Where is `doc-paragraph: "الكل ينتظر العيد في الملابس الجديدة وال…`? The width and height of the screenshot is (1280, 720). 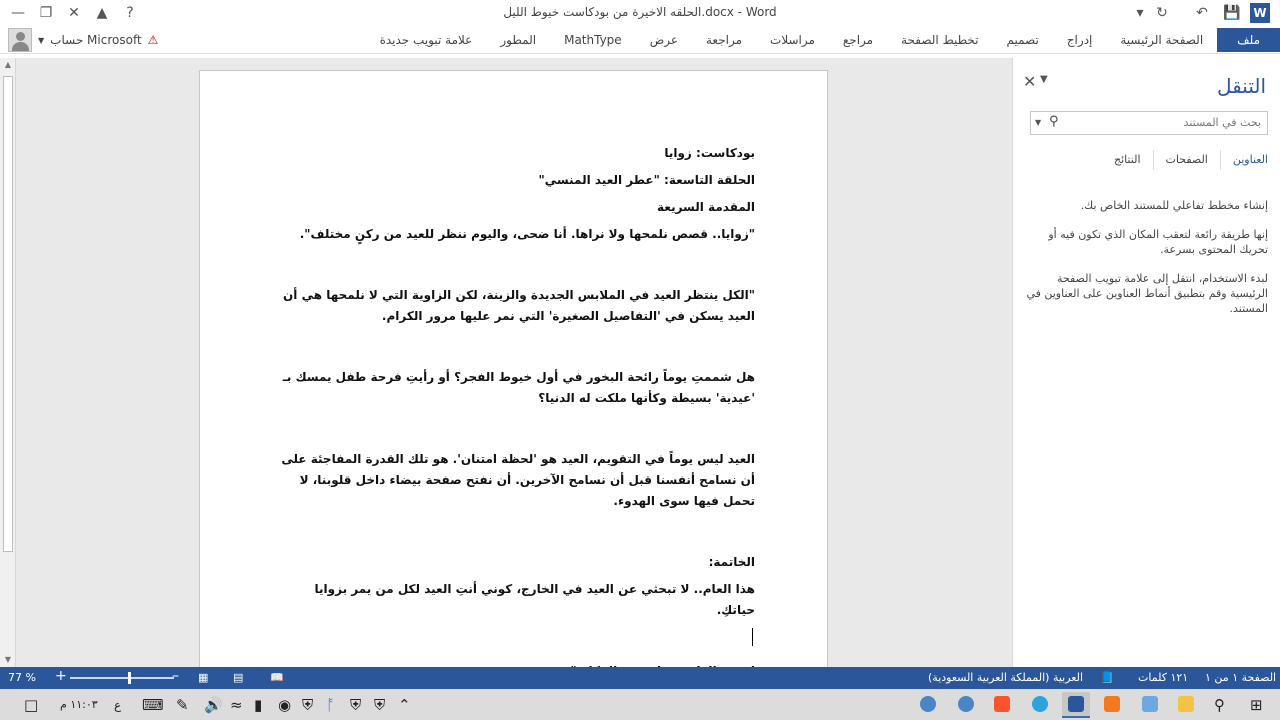
doc-paragraph: "الكل ينتظر العيد في الملابس الجديدة وال… is located at coordinates (515, 306).